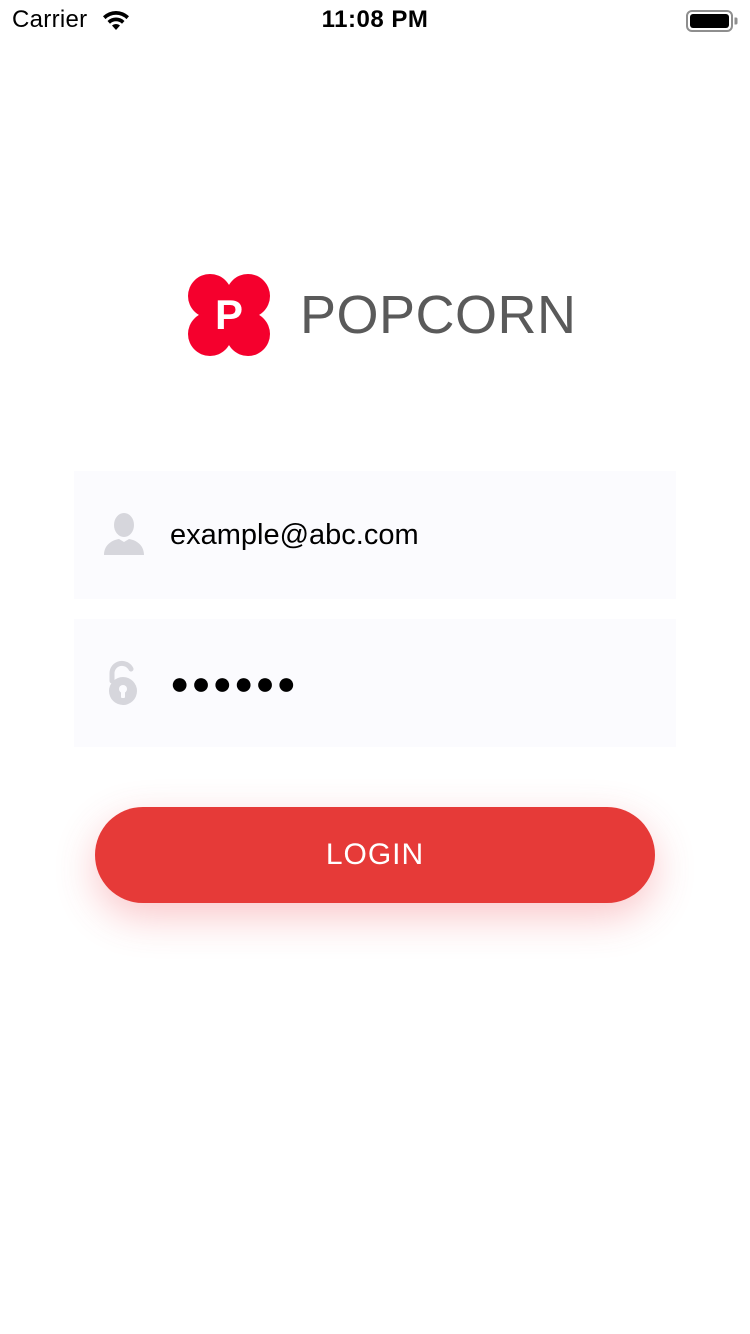  I want to click on app-logo: P POPCORN, so click(381, 315).